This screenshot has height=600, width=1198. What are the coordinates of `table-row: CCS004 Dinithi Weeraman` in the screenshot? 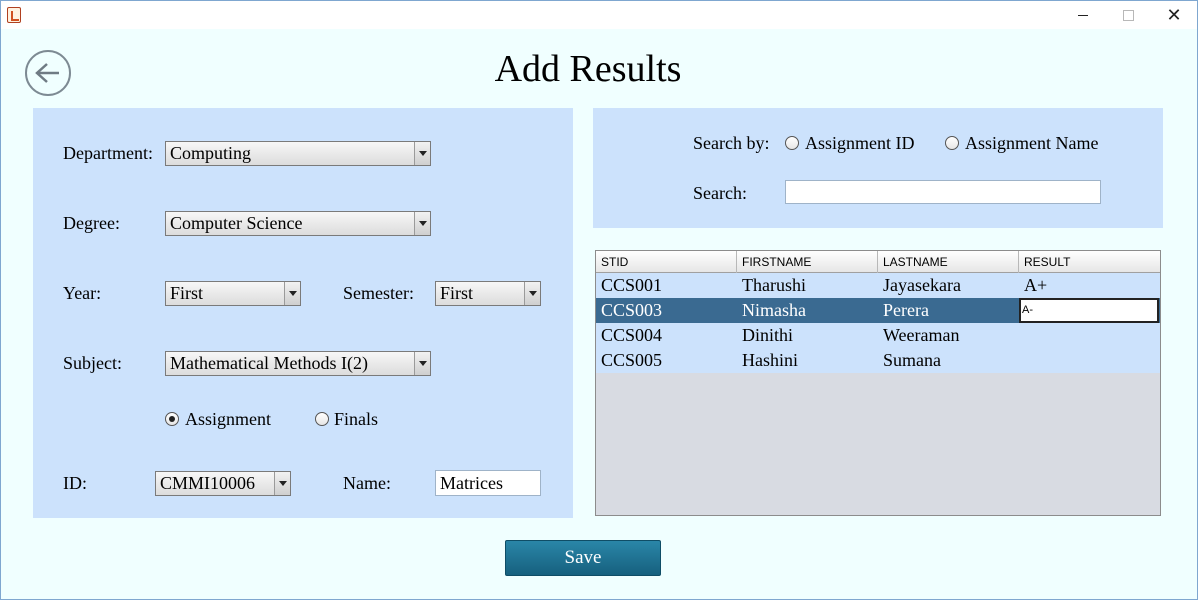 It's located at (878, 335).